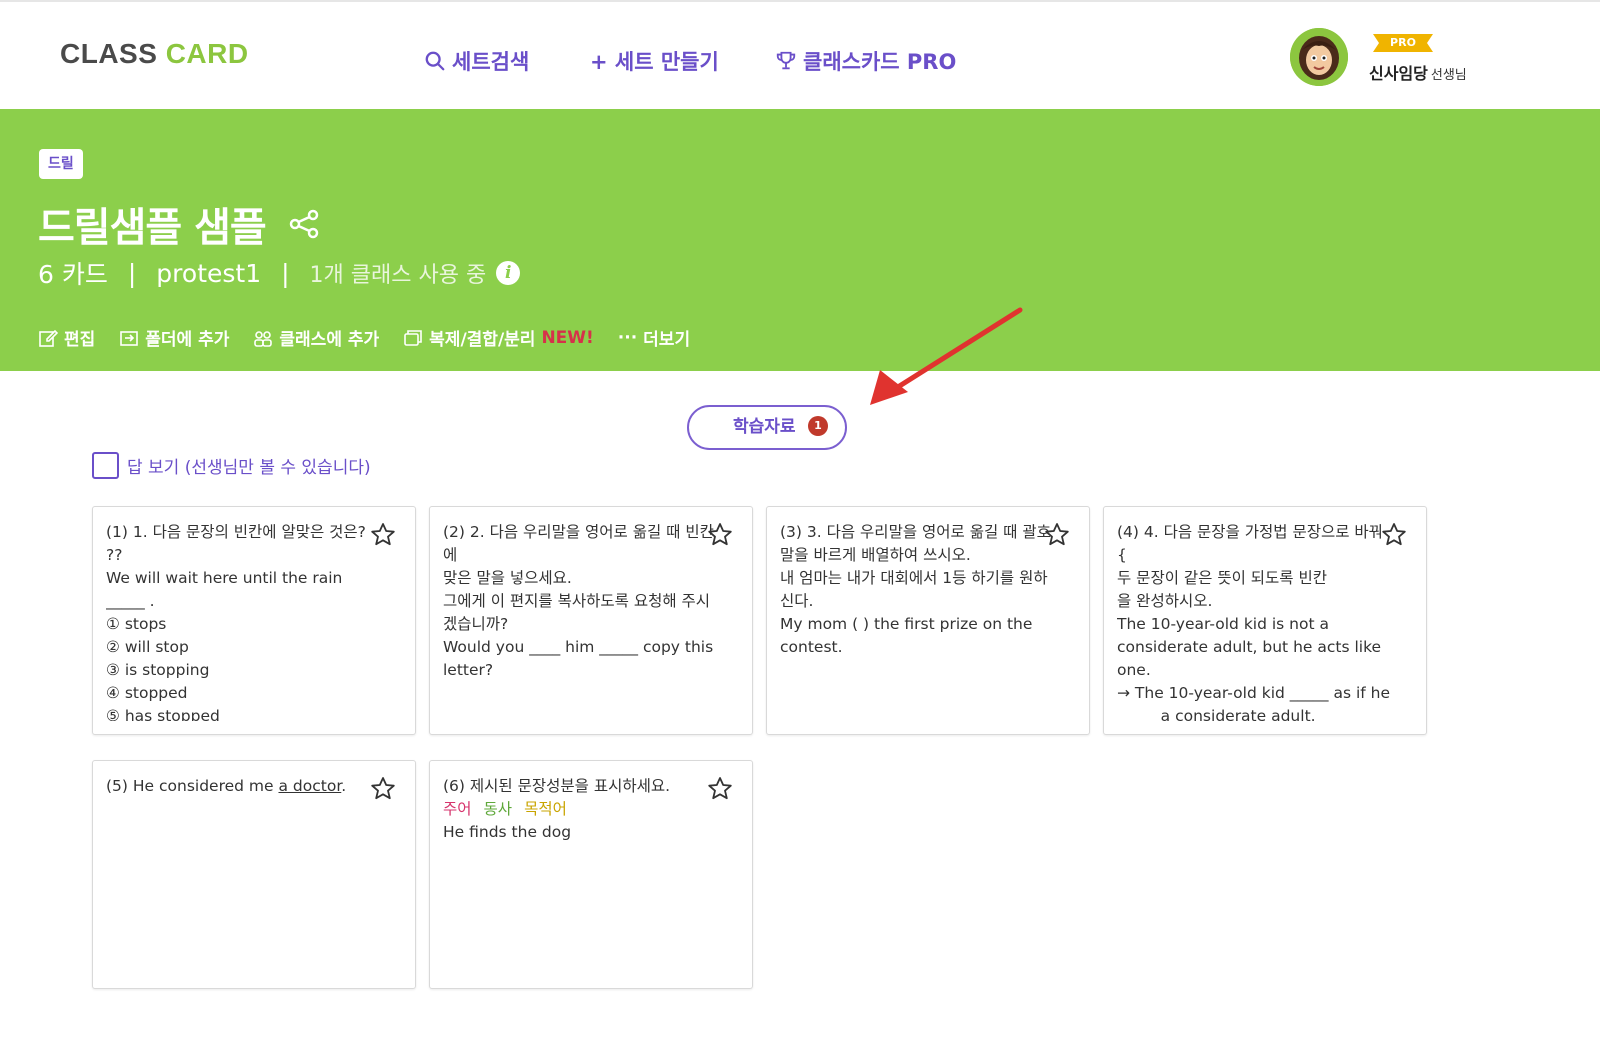  What do you see at coordinates (764, 427) in the screenshot?
I see `study-material-label: 학습자료` at bounding box center [764, 427].